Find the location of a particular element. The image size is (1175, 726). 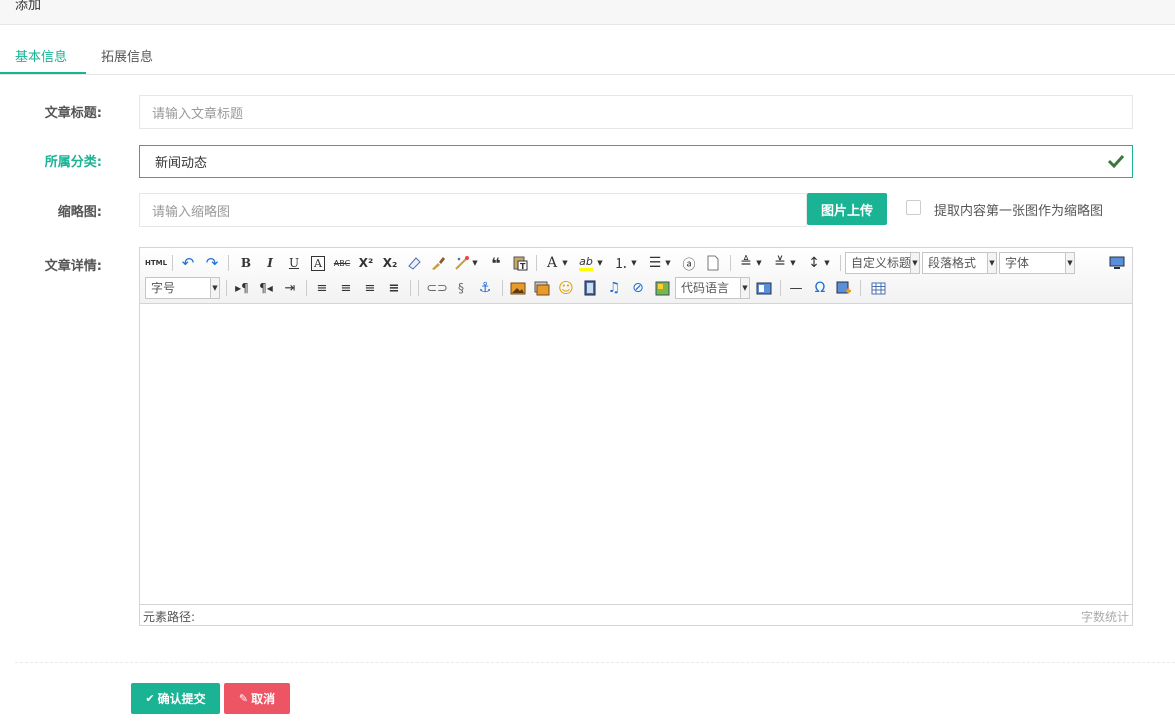

check-icon: ✔ is located at coordinates (150, 698).